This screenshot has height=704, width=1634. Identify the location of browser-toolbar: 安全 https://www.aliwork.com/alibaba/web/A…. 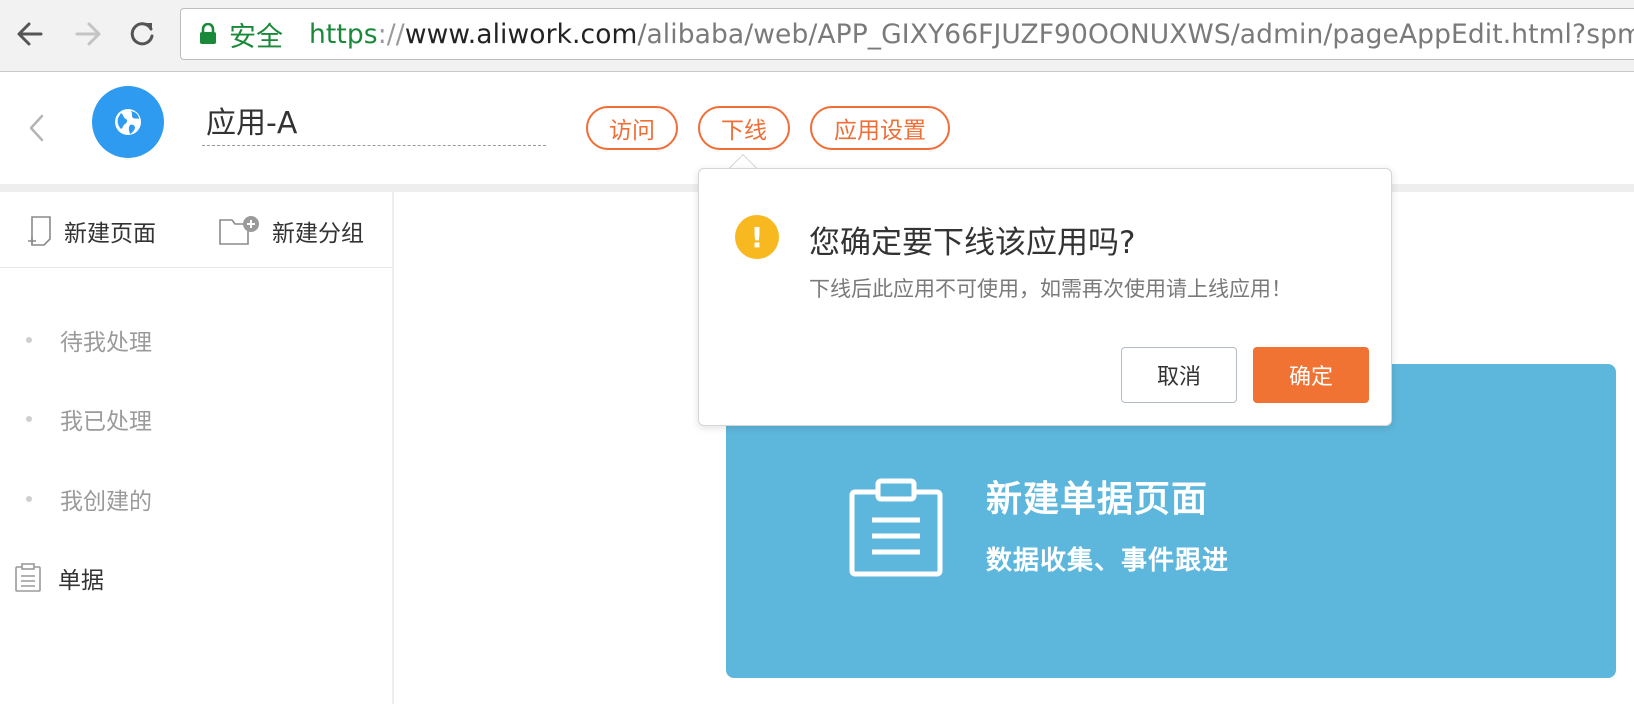
(817, 36).